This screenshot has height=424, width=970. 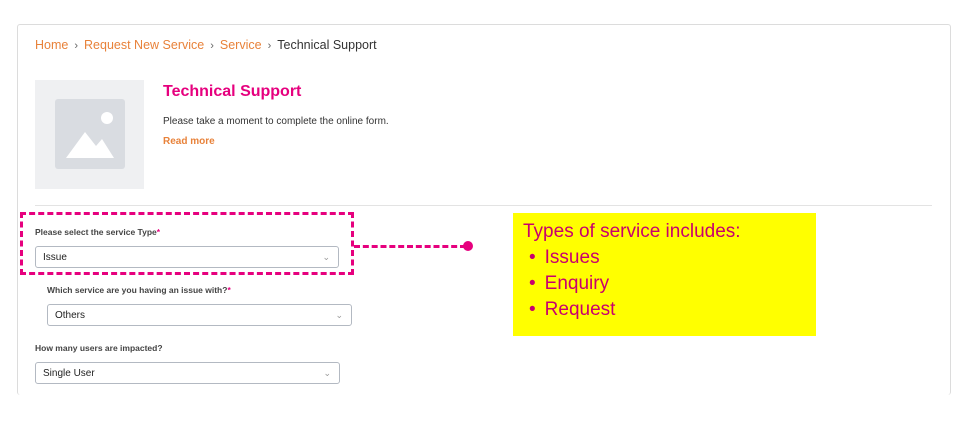 What do you see at coordinates (410, 246) in the screenshot?
I see `callout-connector` at bounding box center [410, 246].